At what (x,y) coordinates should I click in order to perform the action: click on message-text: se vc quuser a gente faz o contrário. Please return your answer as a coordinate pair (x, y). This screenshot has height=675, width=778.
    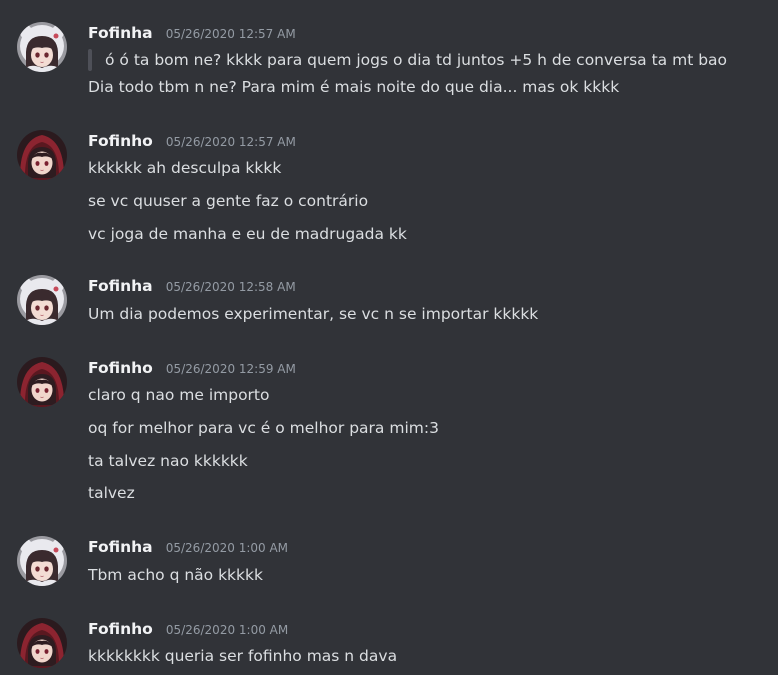
    Looking at the image, I should click on (228, 201).